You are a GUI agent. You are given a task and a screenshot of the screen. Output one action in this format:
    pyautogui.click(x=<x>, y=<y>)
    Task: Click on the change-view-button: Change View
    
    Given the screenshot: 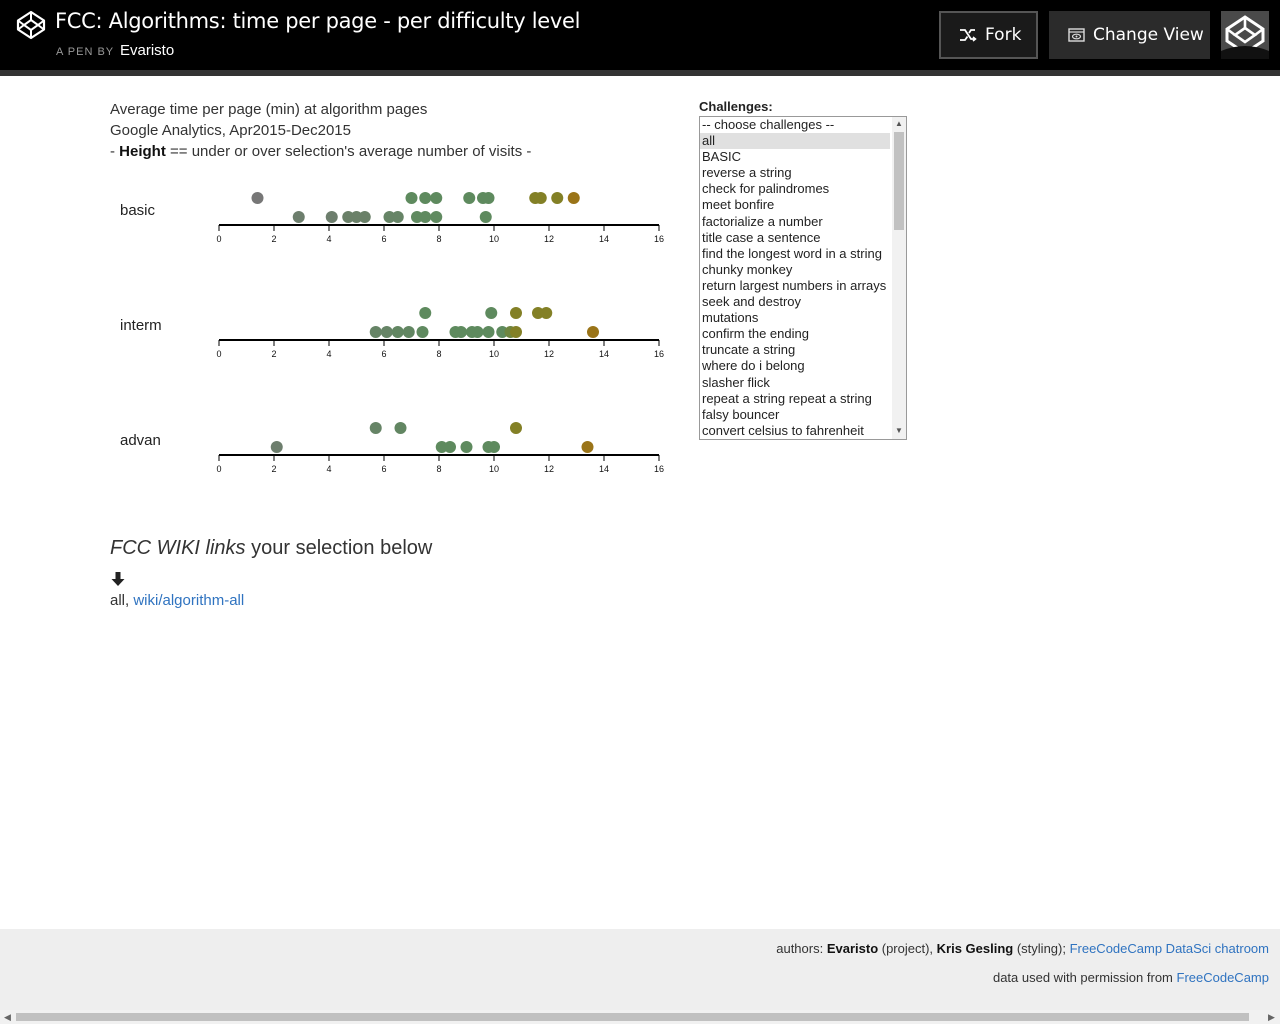 What is the action you would take?
    pyautogui.click(x=1129, y=35)
    